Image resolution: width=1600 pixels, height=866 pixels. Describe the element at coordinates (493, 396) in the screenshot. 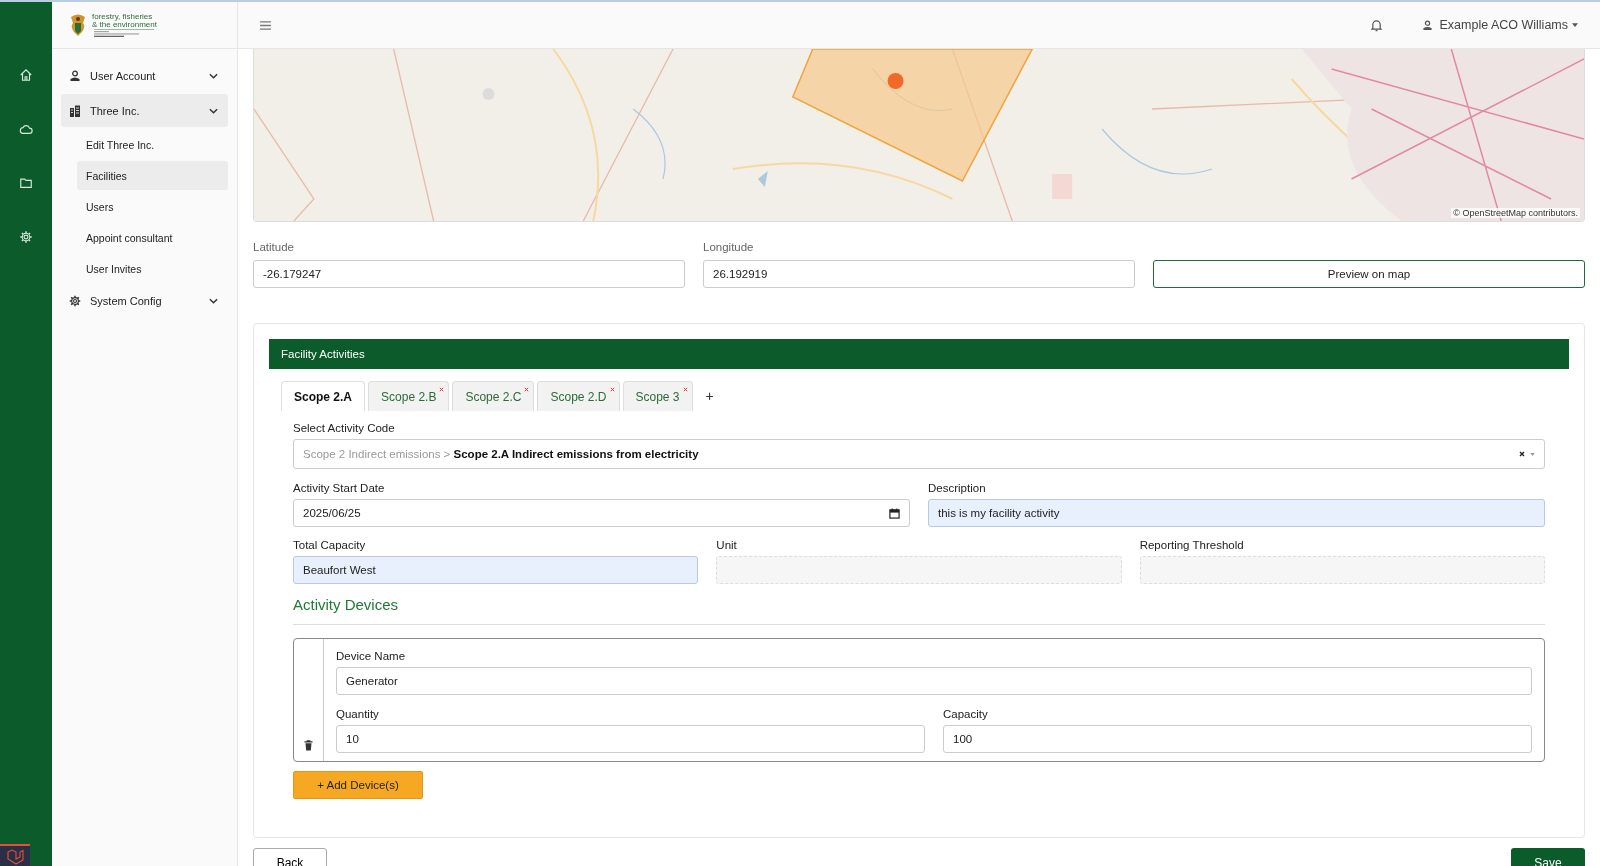

I see `tab: Scope 2.C` at that location.